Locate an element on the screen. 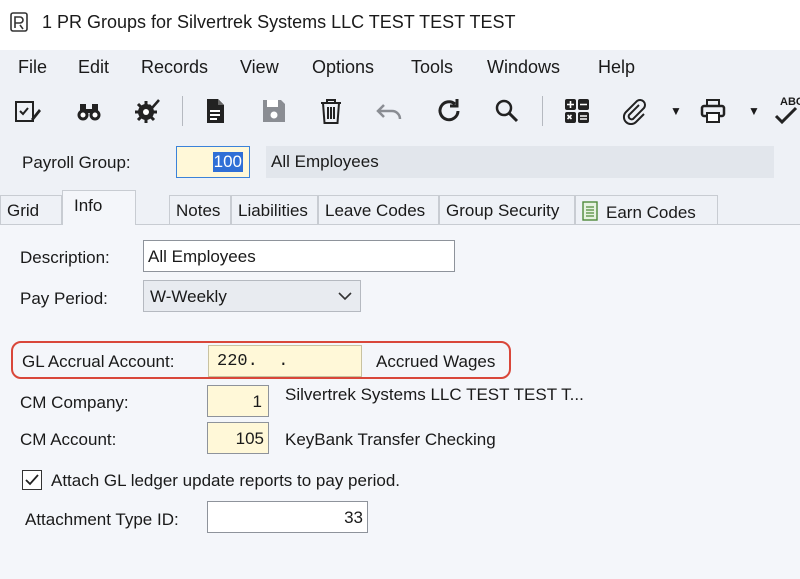 The width and height of the screenshot is (800, 579). menu-file: File is located at coordinates (32, 67).